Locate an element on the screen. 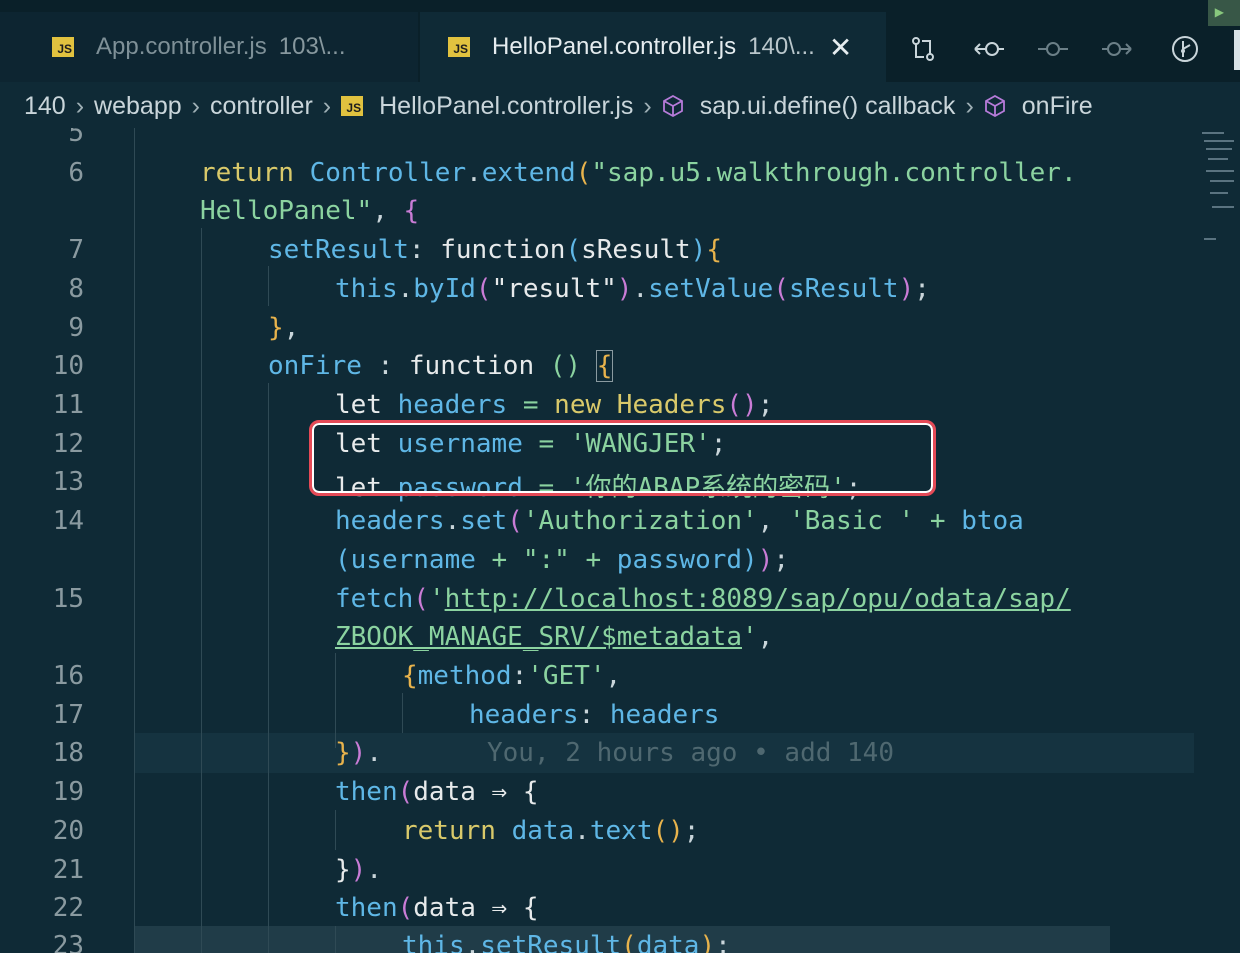 Image resolution: width=1240 pixels, height=953 pixels. line-number: 19 is located at coordinates (68, 792).